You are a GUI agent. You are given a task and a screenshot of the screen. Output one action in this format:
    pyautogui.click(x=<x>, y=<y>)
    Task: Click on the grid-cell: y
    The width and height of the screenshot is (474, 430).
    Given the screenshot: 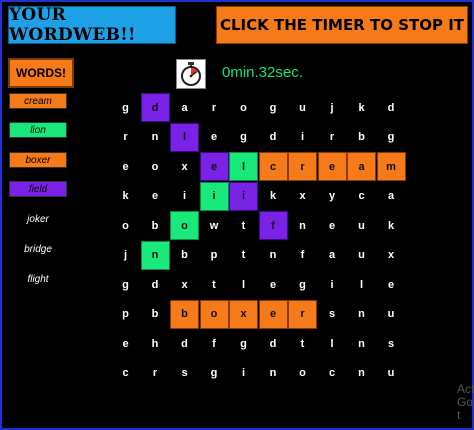 What is the action you would take?
    pyautogui.click(x=332, y=196)
    